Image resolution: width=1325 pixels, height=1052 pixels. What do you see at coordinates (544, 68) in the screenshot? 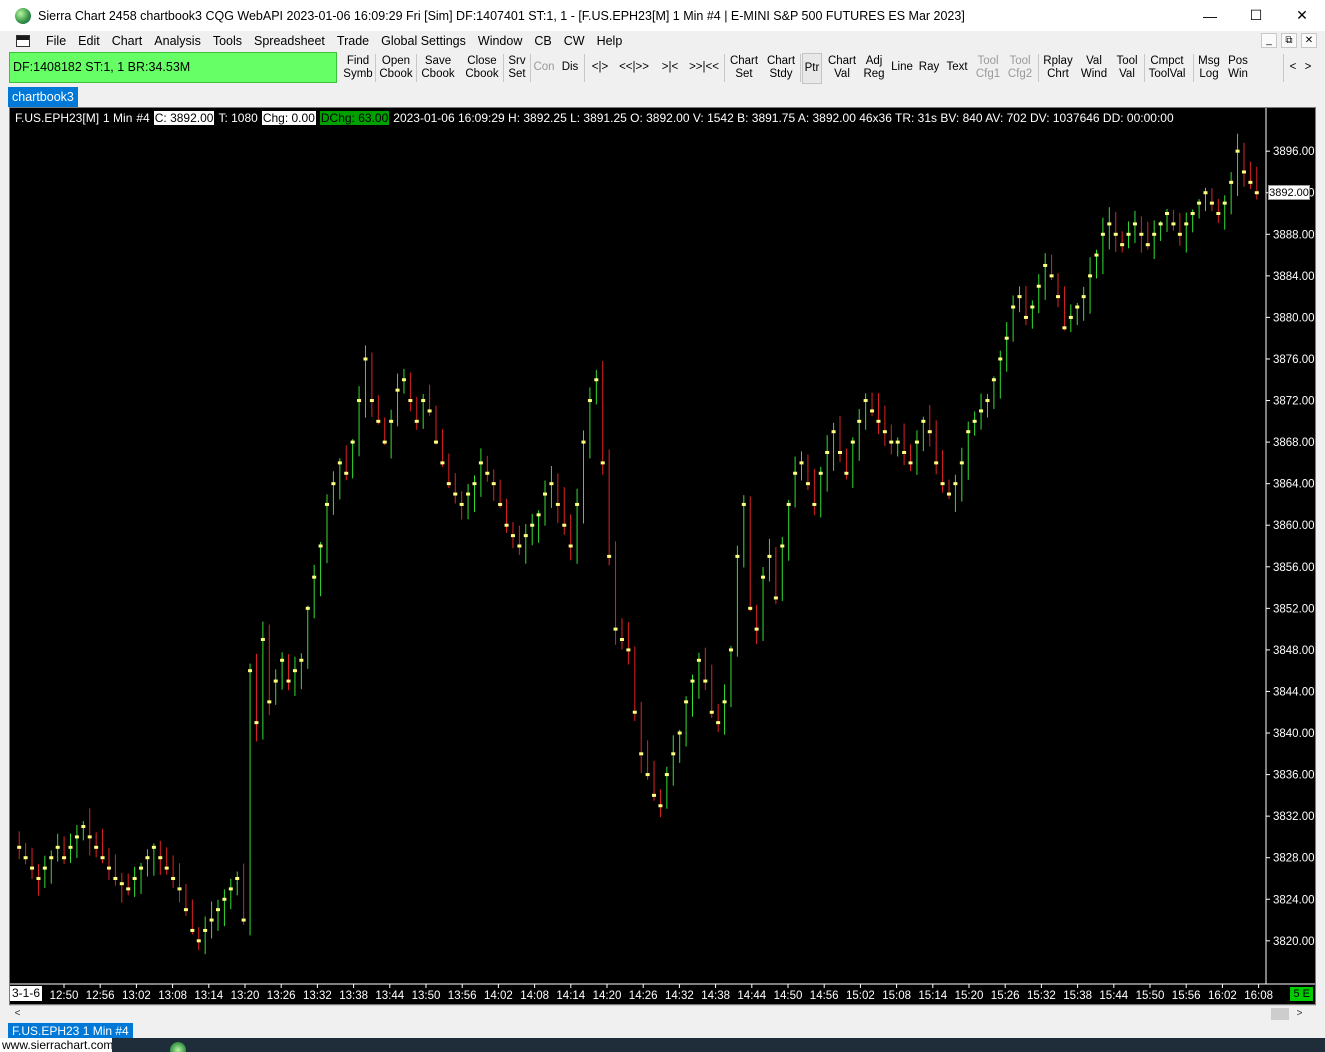
I see `toolbar-button-con: Con` at bounding box center [544, 68].